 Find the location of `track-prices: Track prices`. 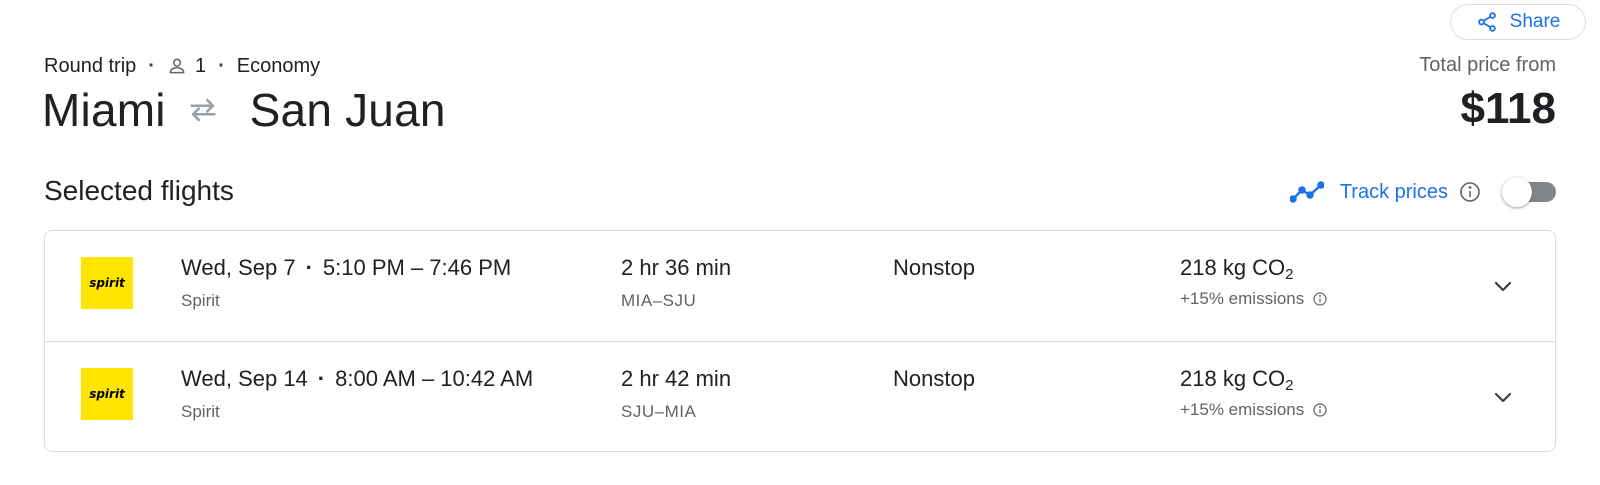

track-prices: Track prices is located at coordinates (1422, 192).